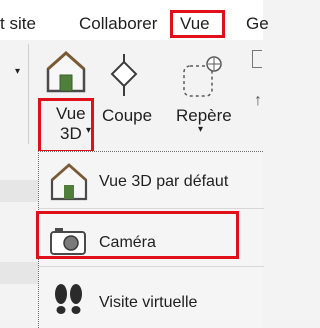 This screenshot has width=320, height=328. I want to click on coupe-label: Coupe, so click(127, 115).